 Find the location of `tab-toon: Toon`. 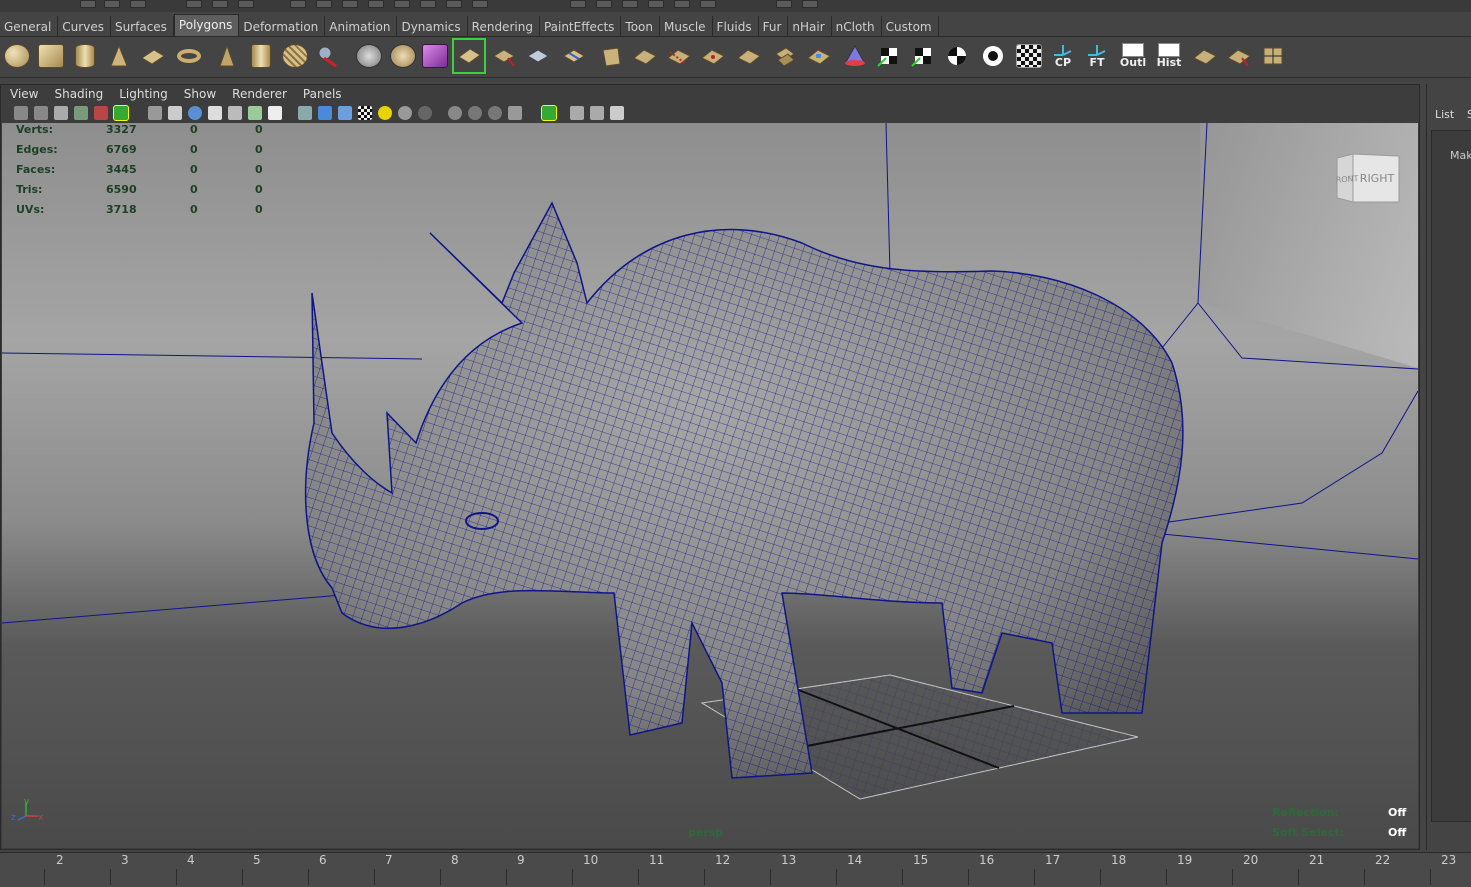

tab-toon: Toon is located at coordinates (641, 26).